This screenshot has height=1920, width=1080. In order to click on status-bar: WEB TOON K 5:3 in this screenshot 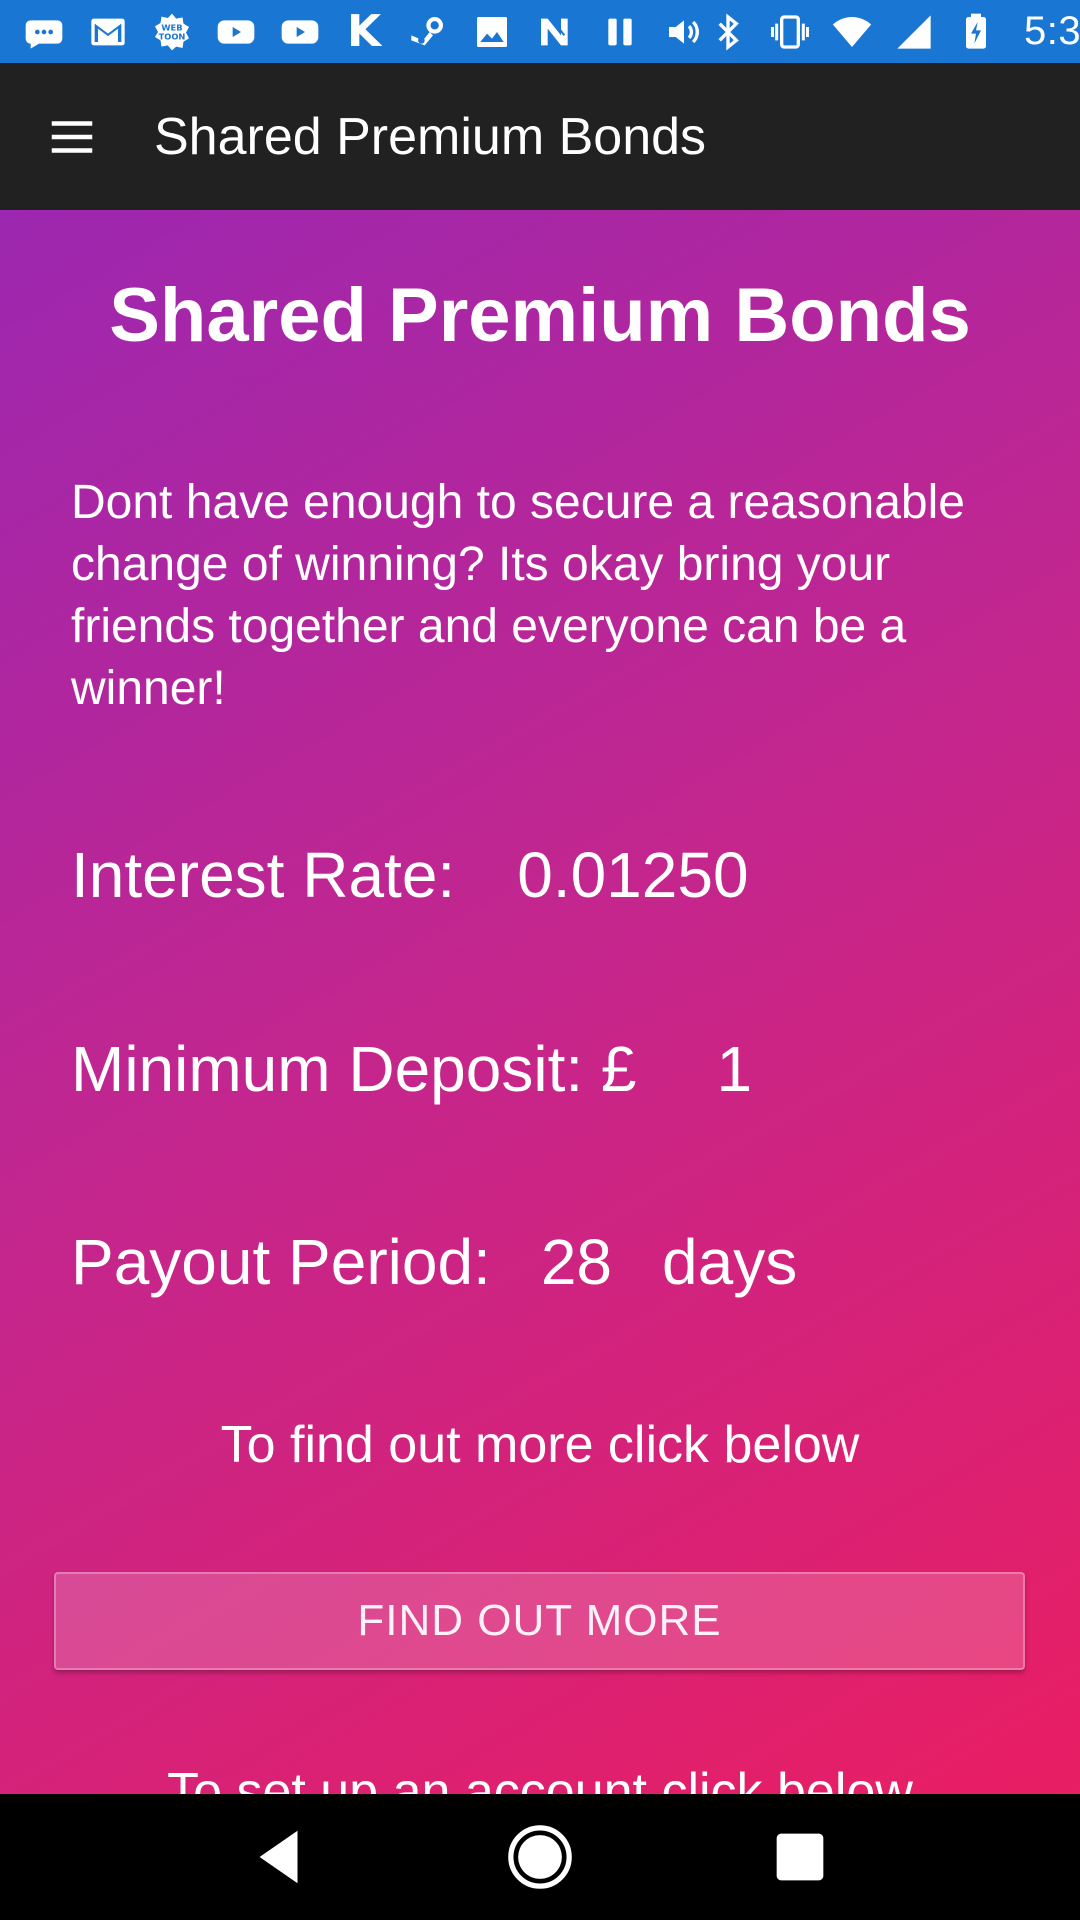, I will do `click(540, 31)`.